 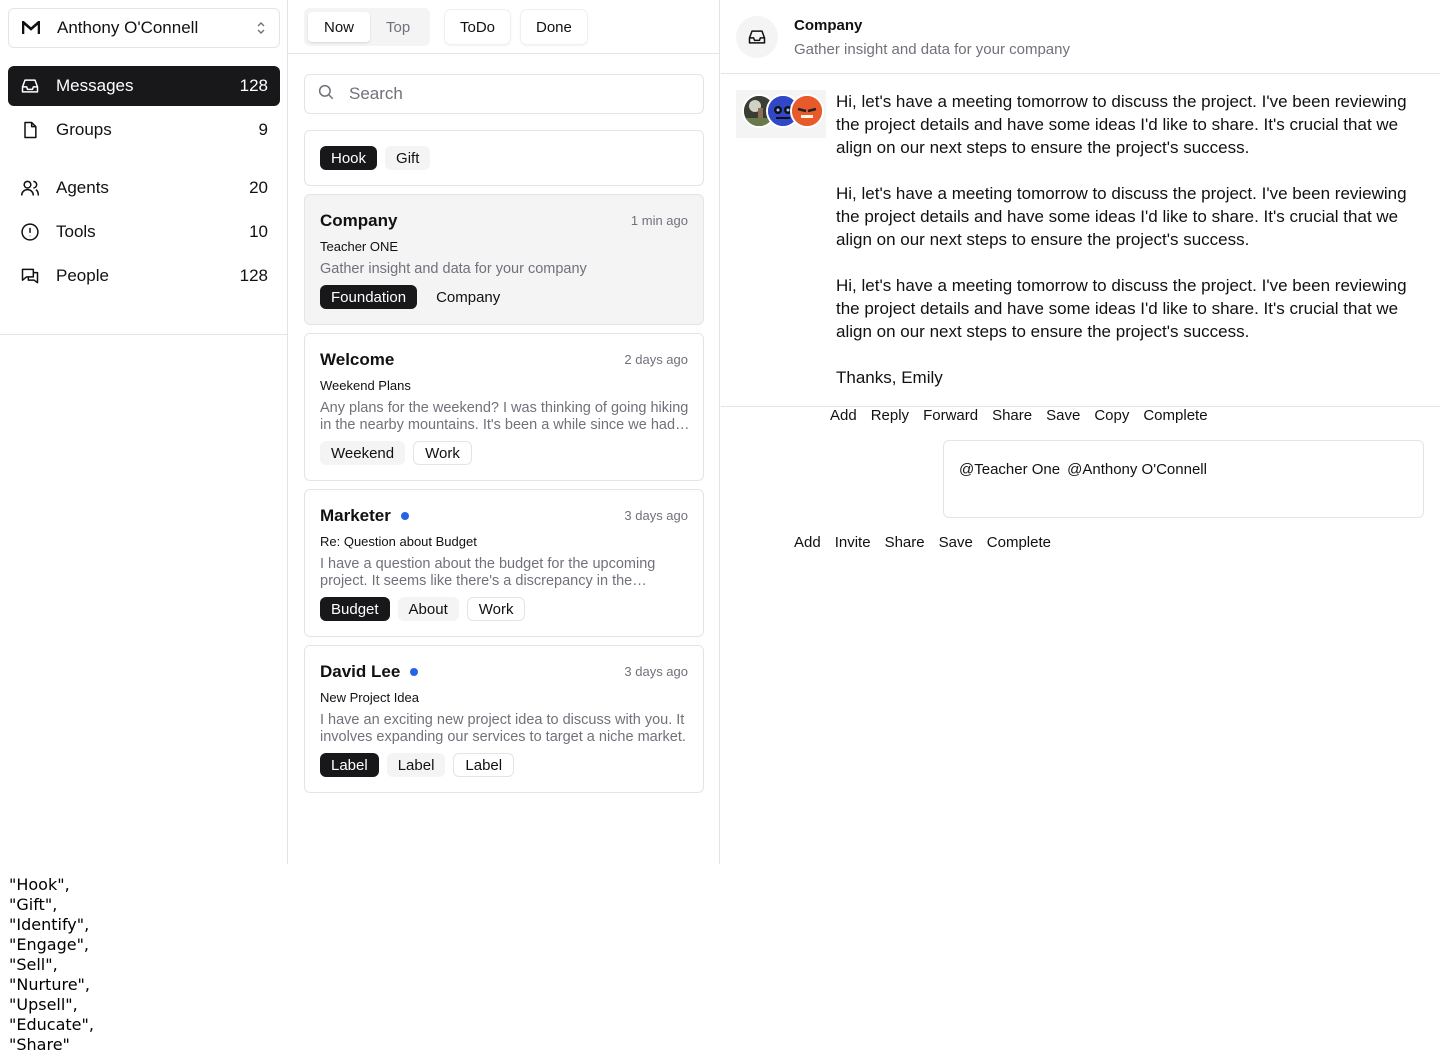 I want to click on message-tags: Label Label Label, so click(x=417, y=765).